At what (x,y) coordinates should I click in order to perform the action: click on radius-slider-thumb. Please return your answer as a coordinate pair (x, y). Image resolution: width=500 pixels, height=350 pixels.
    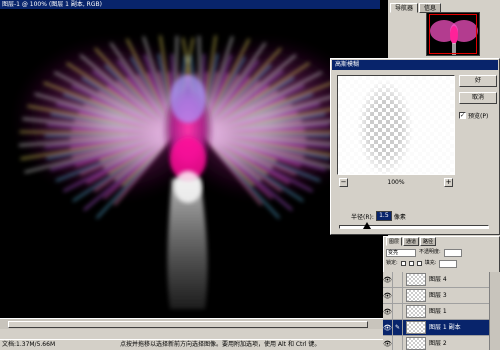
    Looking at the image, I should click on (367, 225).